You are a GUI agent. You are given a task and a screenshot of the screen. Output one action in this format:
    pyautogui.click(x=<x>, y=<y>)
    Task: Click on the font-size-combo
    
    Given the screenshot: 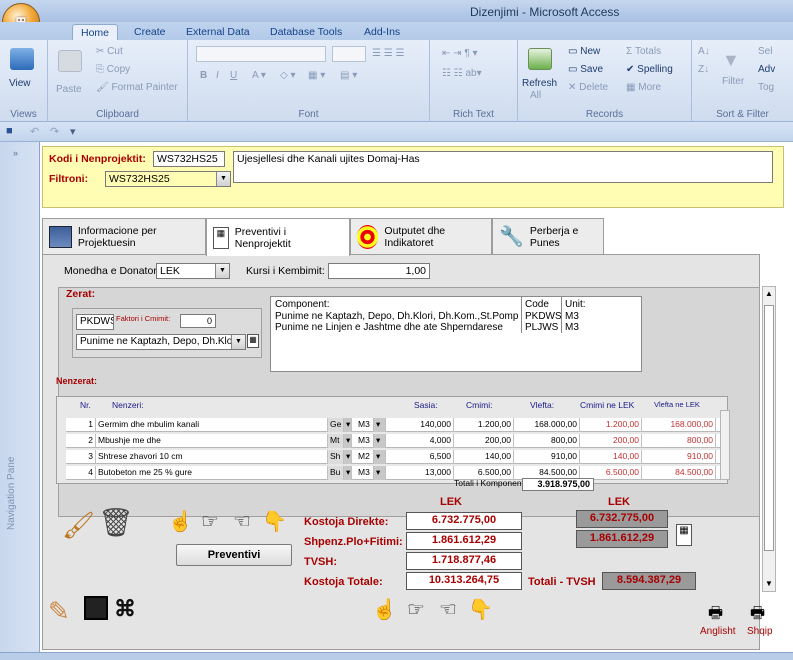 What is the action you would take?
    pyautogui.click(x=349, y=54)
    